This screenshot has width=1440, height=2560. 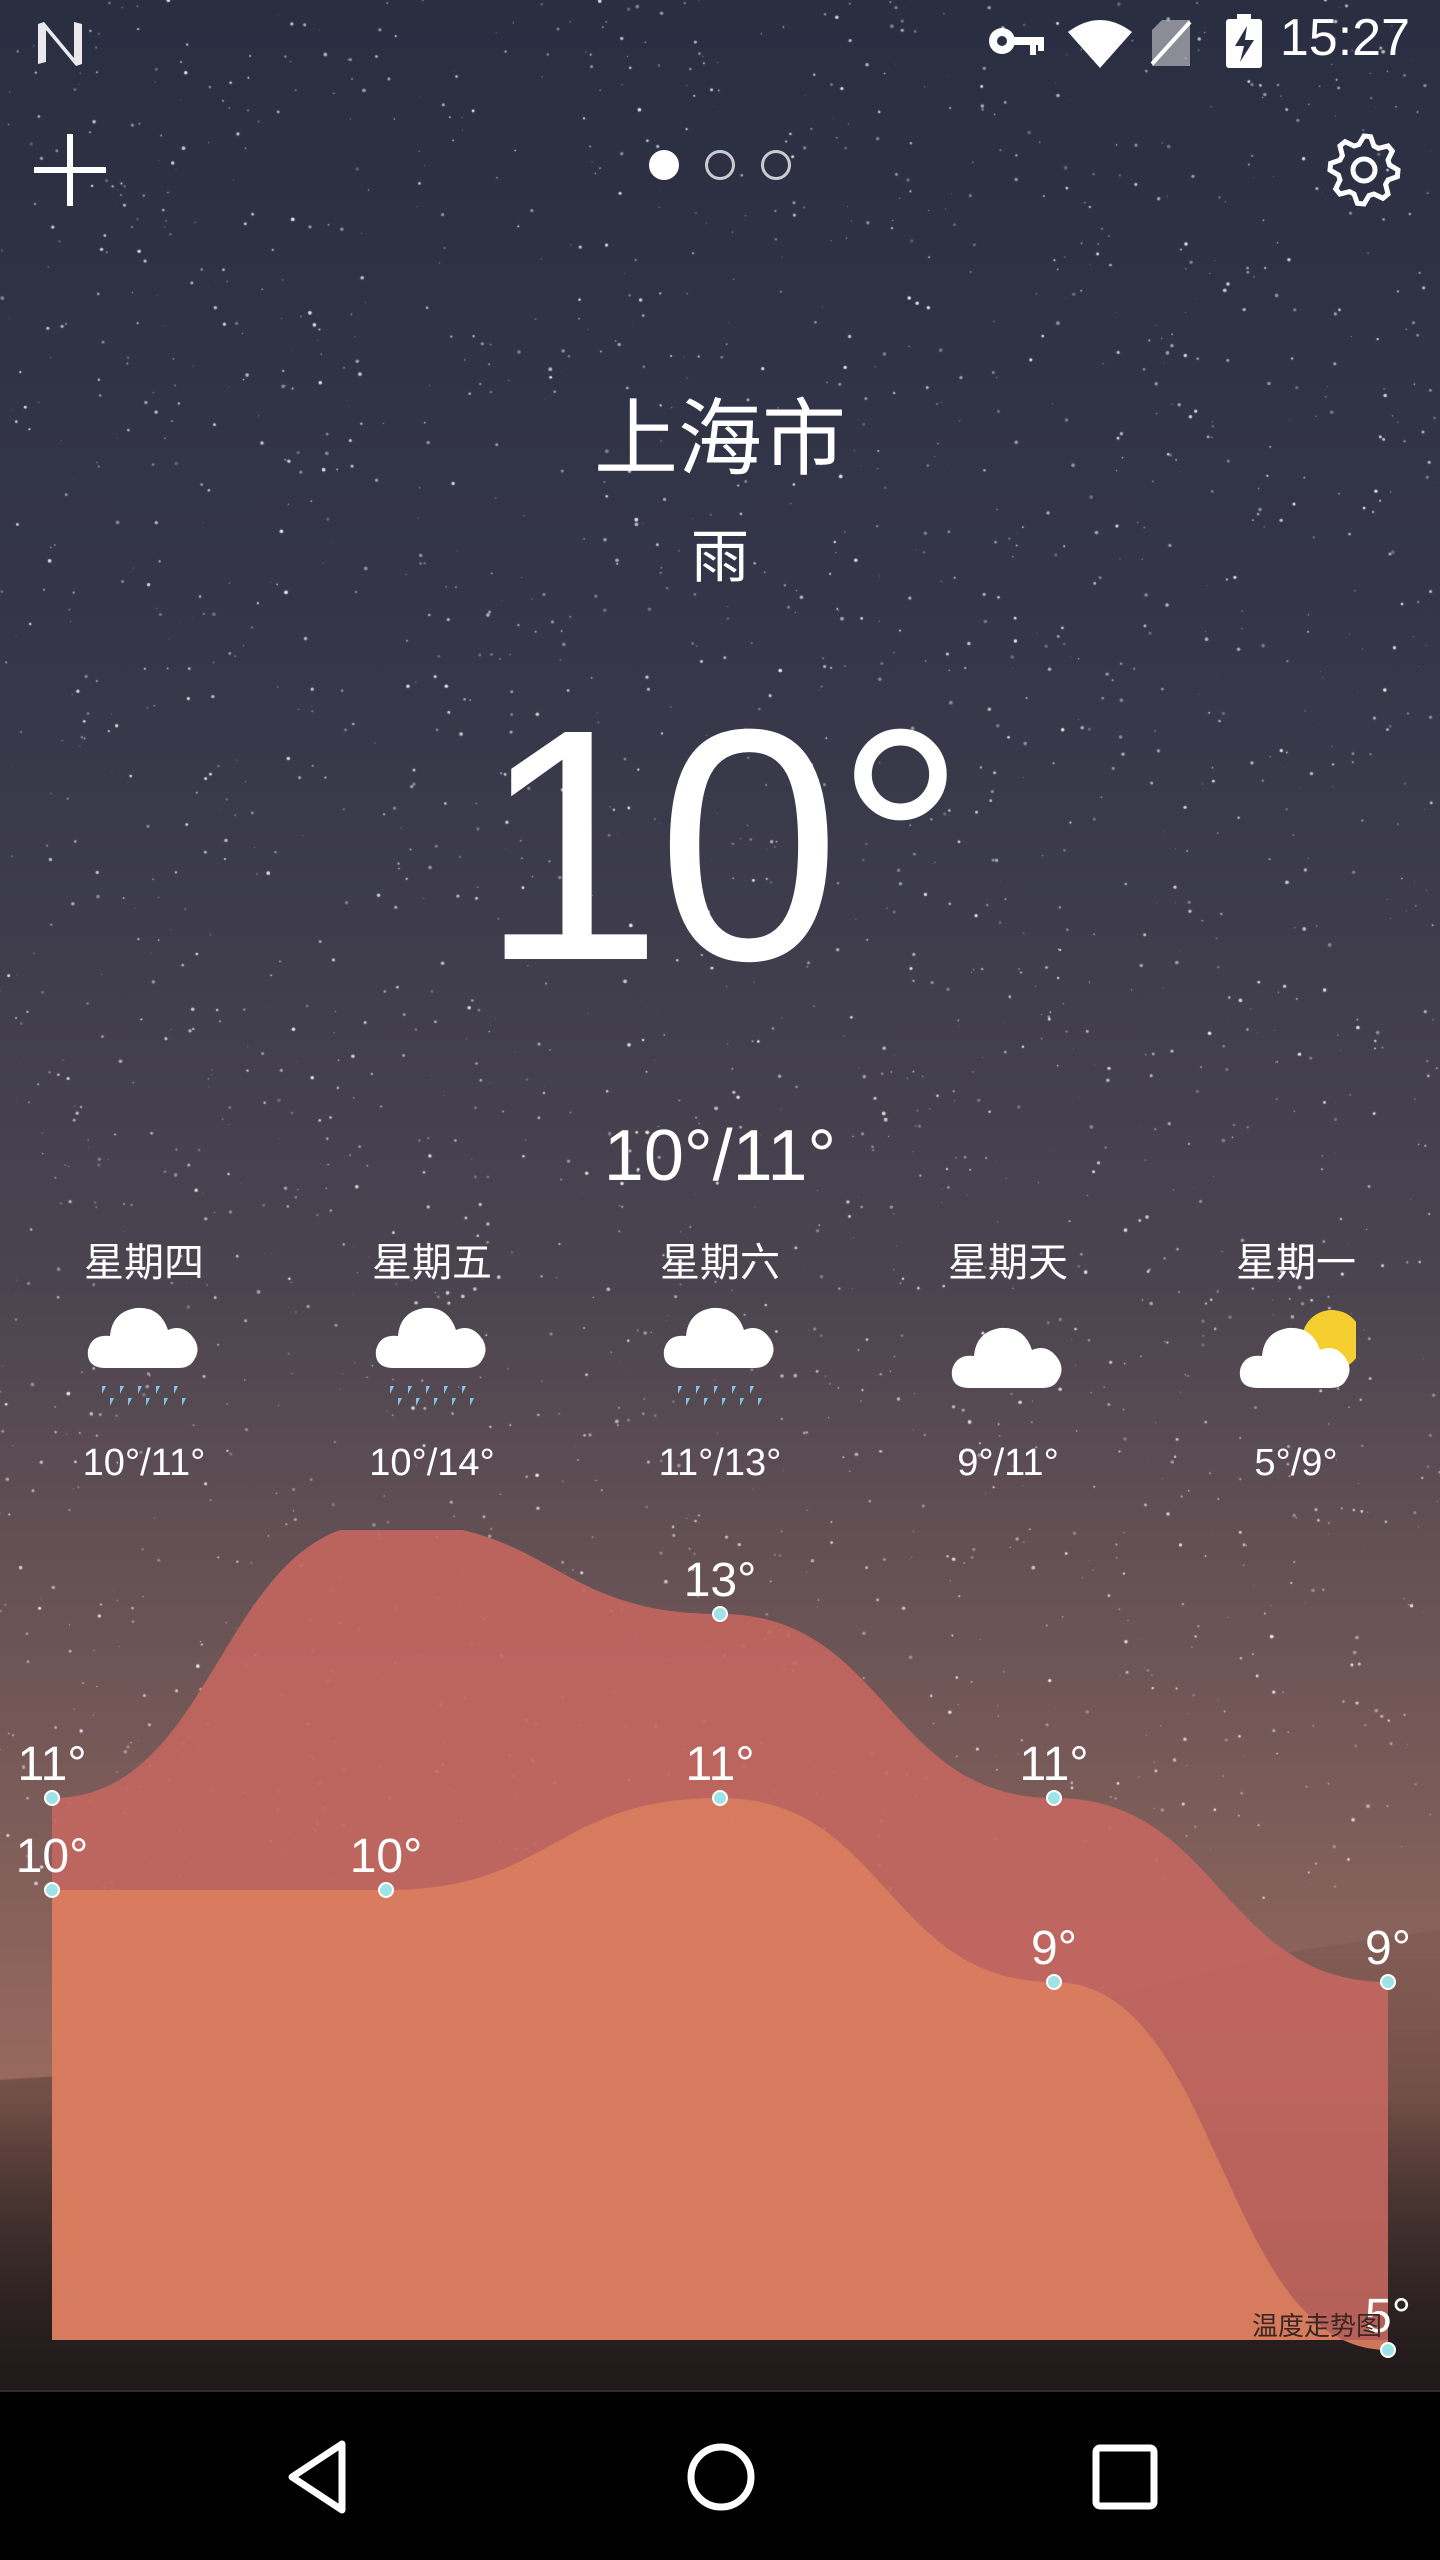 I want to click on day-temps: 10°/14°, so click(x=432, y=1463).